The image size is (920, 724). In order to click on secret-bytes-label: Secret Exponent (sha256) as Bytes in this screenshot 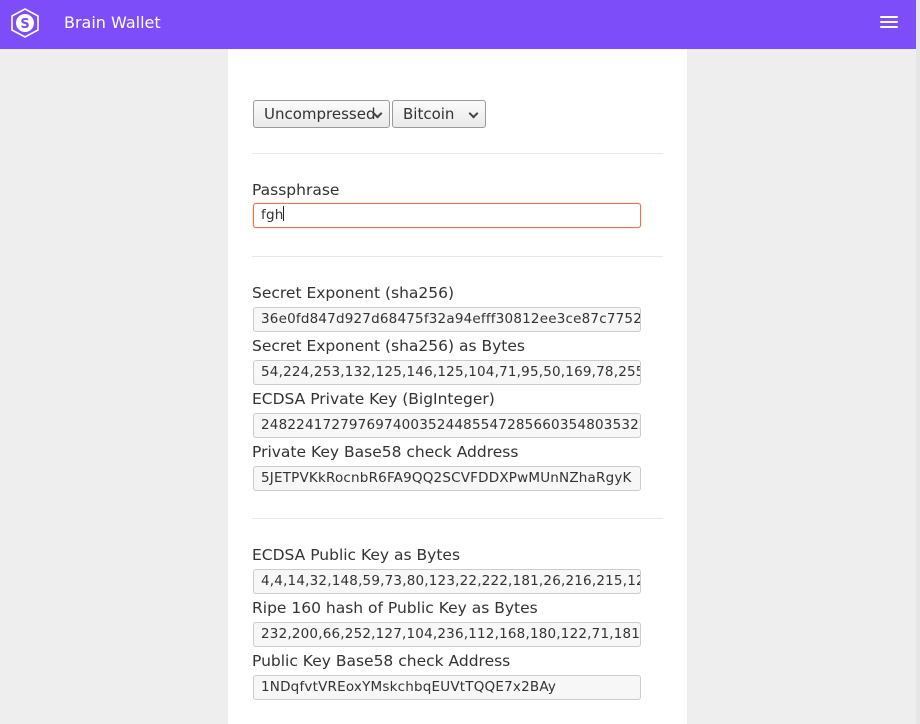, I will do `click(388, 346)`.